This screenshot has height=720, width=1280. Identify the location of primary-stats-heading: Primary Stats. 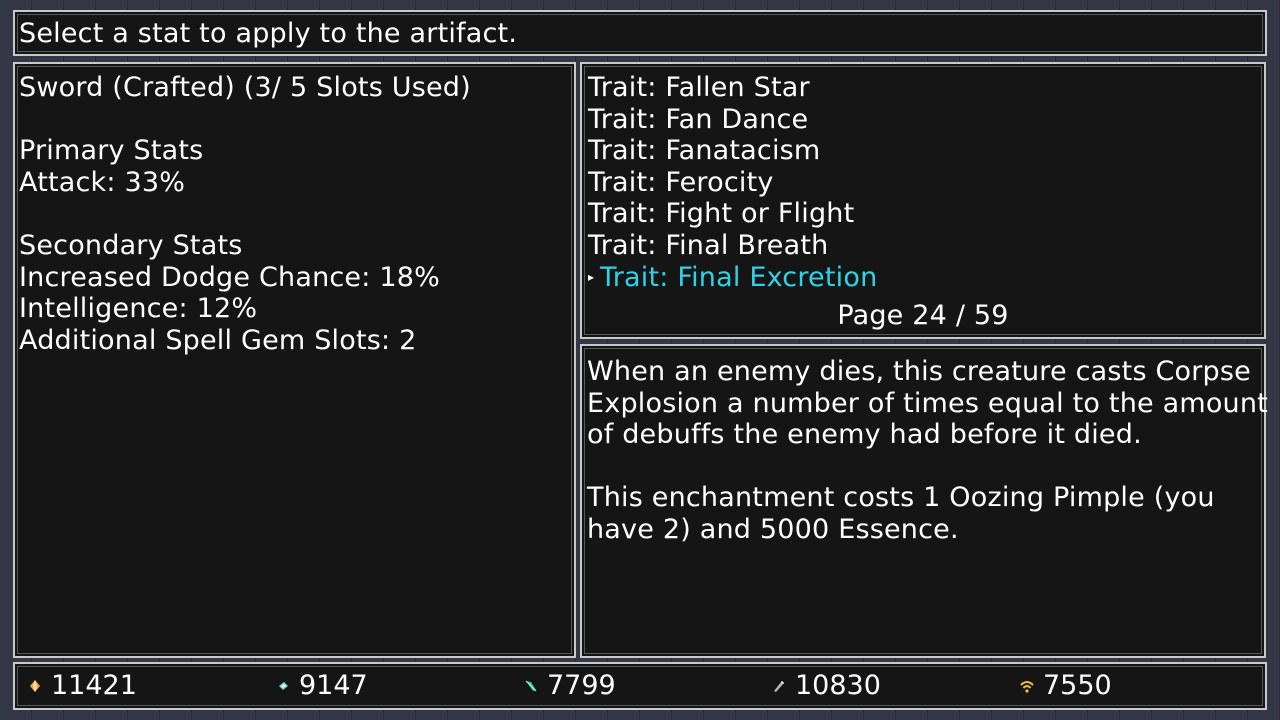
(111, 151).